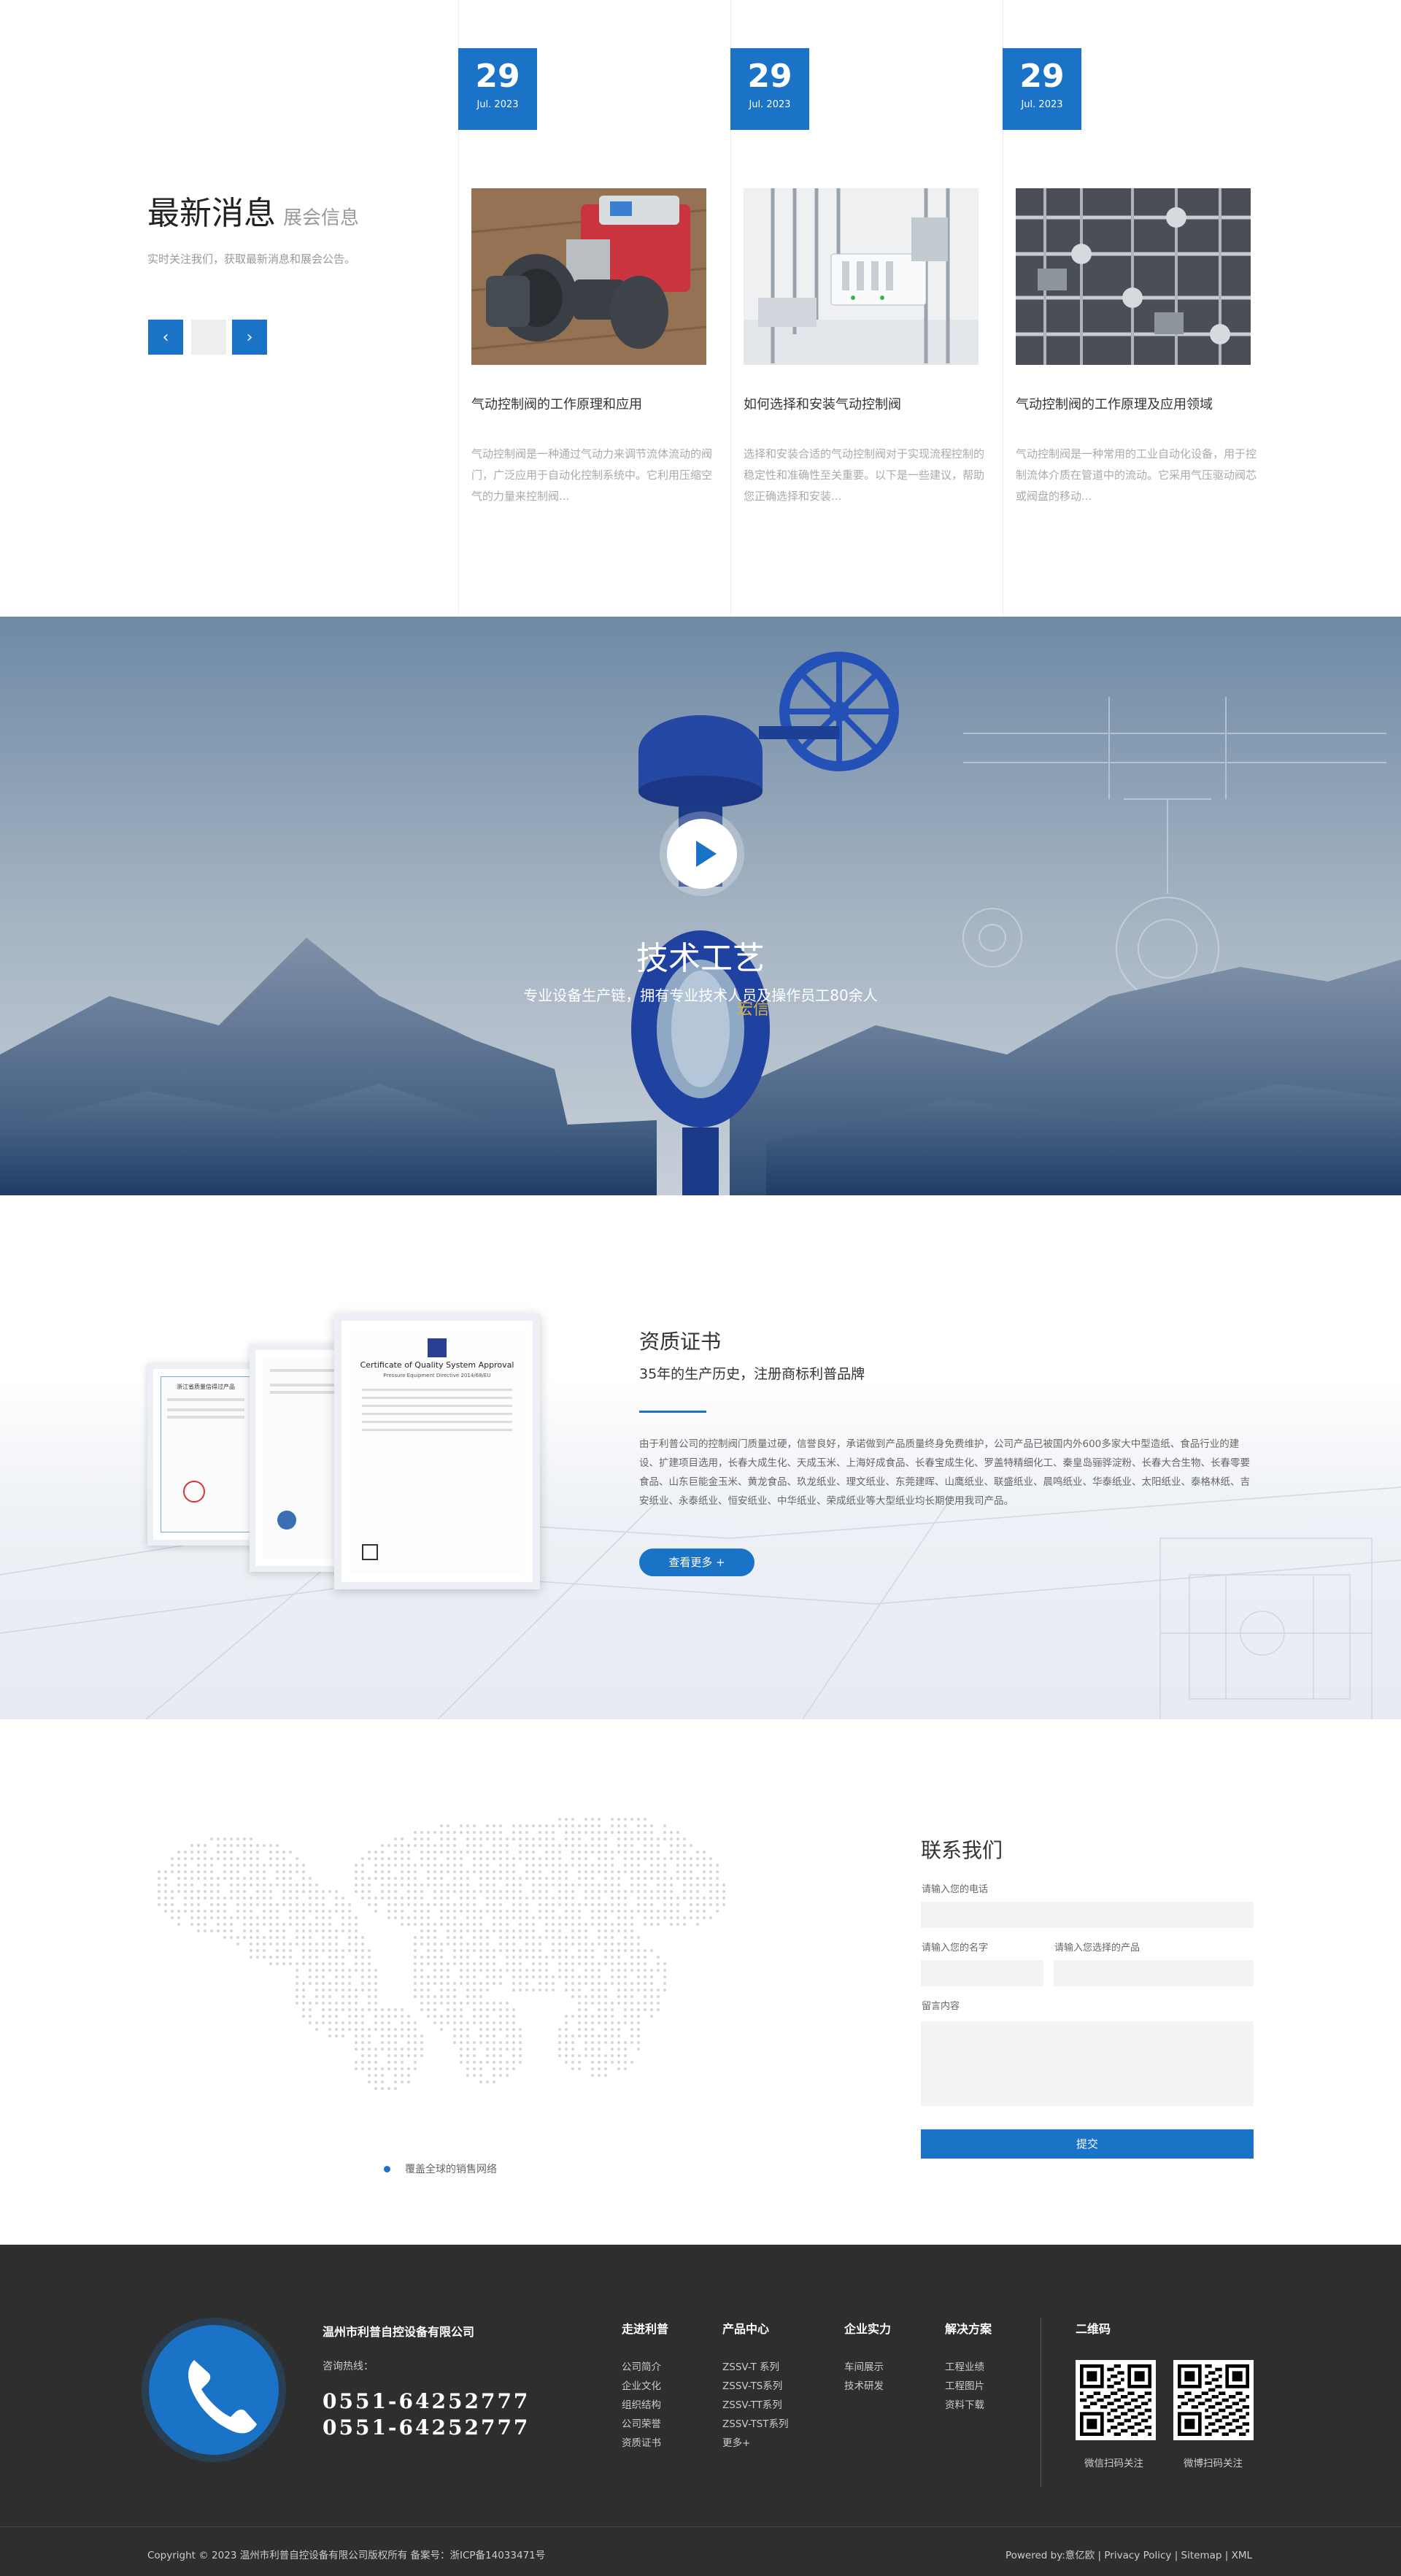 This screenshot has width=1401, height=2576. What do you see at coordinates (641, 2422) in the screenshot?
I see `footer-link: 公司荣誉` at bounding box center [641, 2422].